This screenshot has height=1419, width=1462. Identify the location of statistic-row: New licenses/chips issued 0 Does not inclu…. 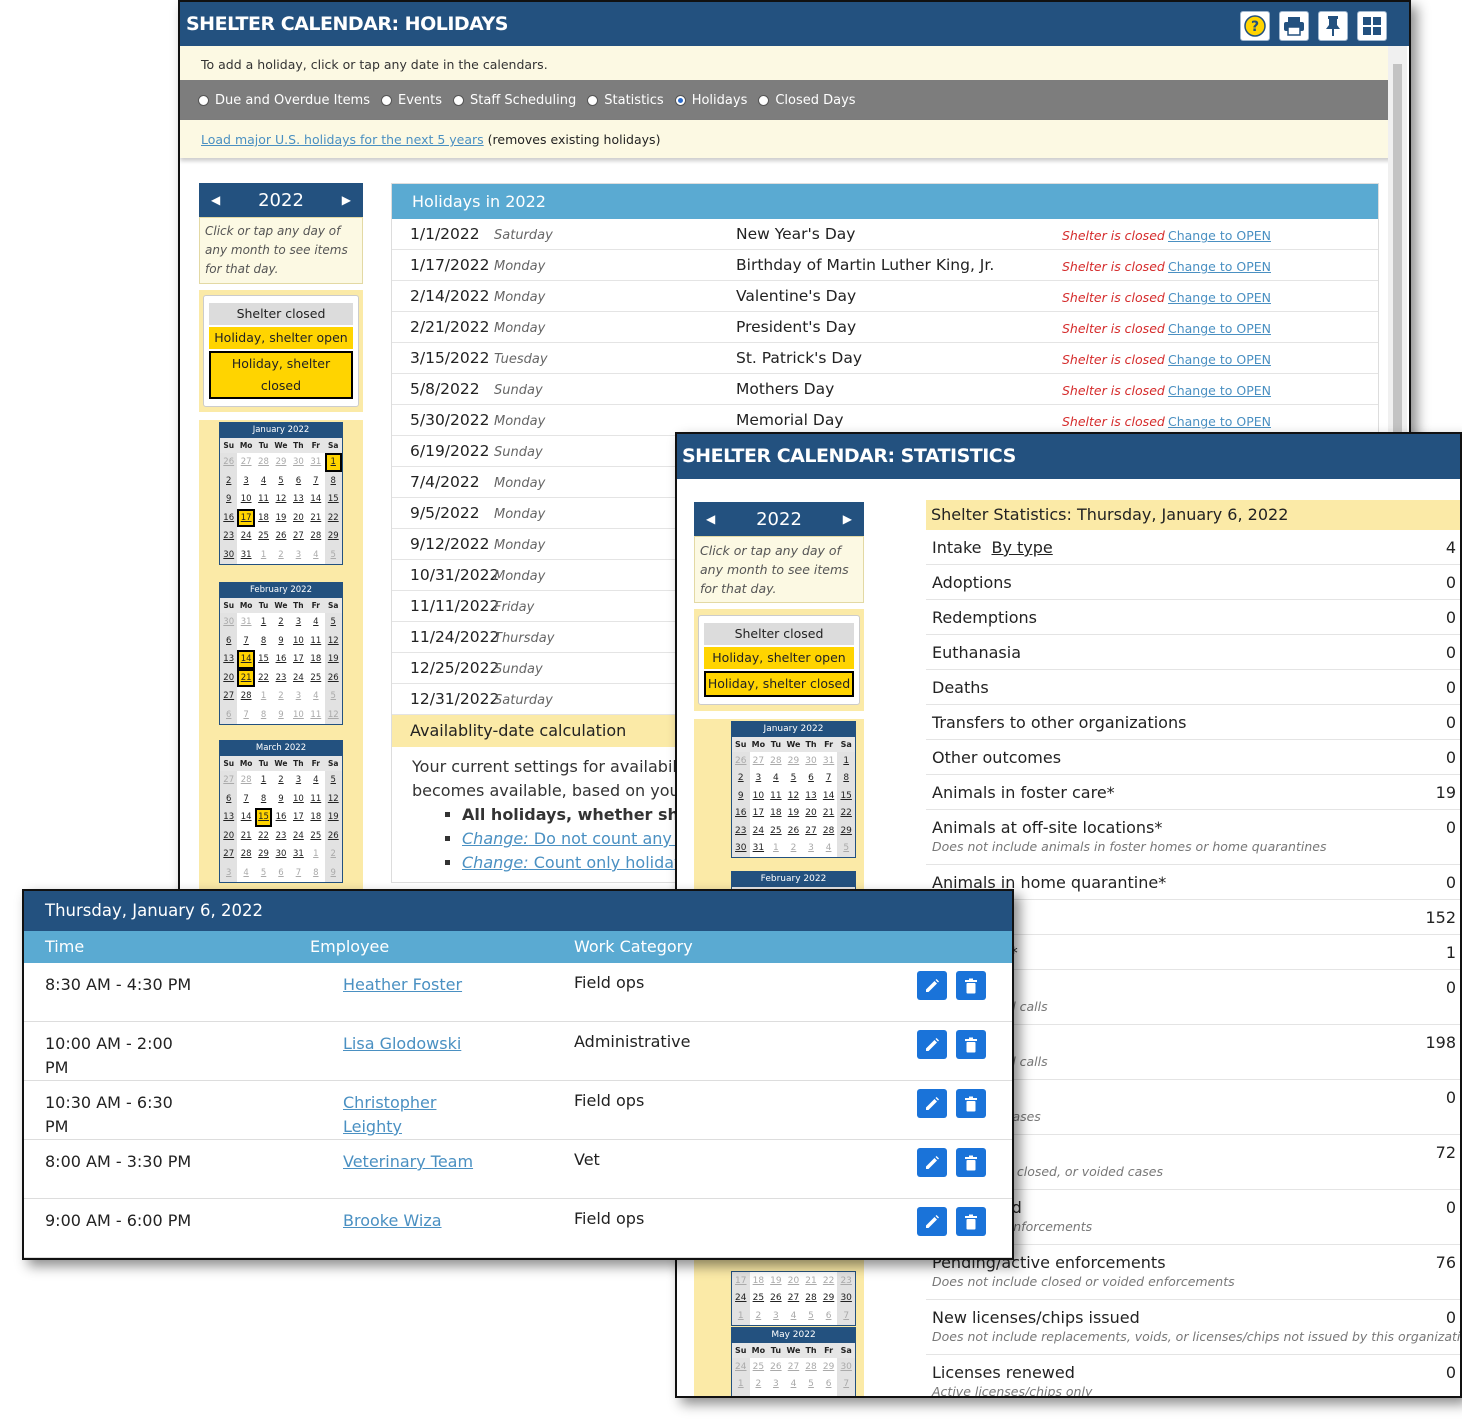
(1193, 1327).